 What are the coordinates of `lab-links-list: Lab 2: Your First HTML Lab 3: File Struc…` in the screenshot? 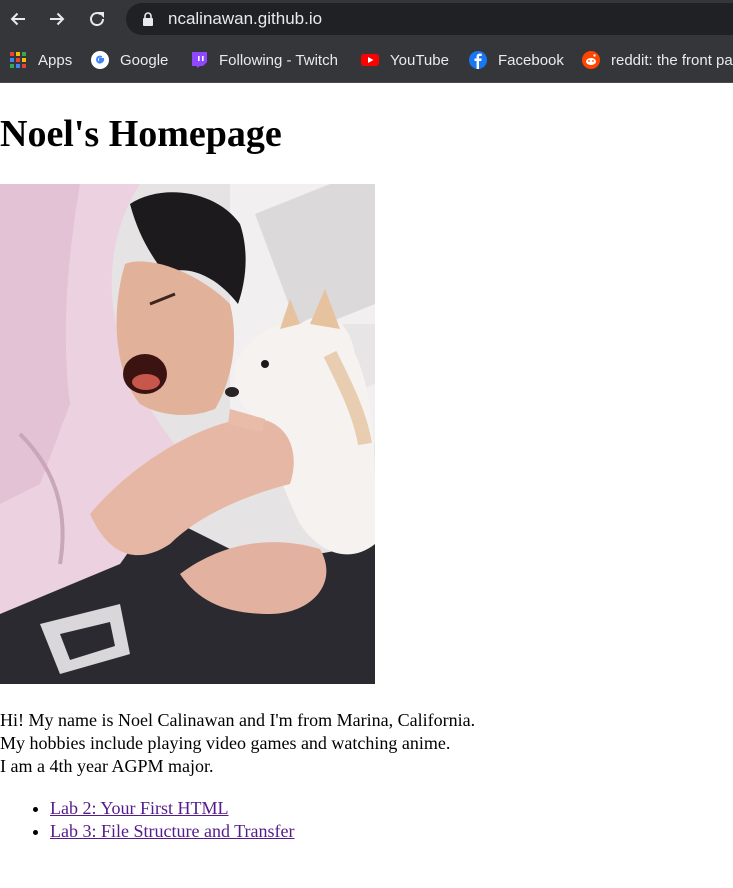 It's located at (147, 820).